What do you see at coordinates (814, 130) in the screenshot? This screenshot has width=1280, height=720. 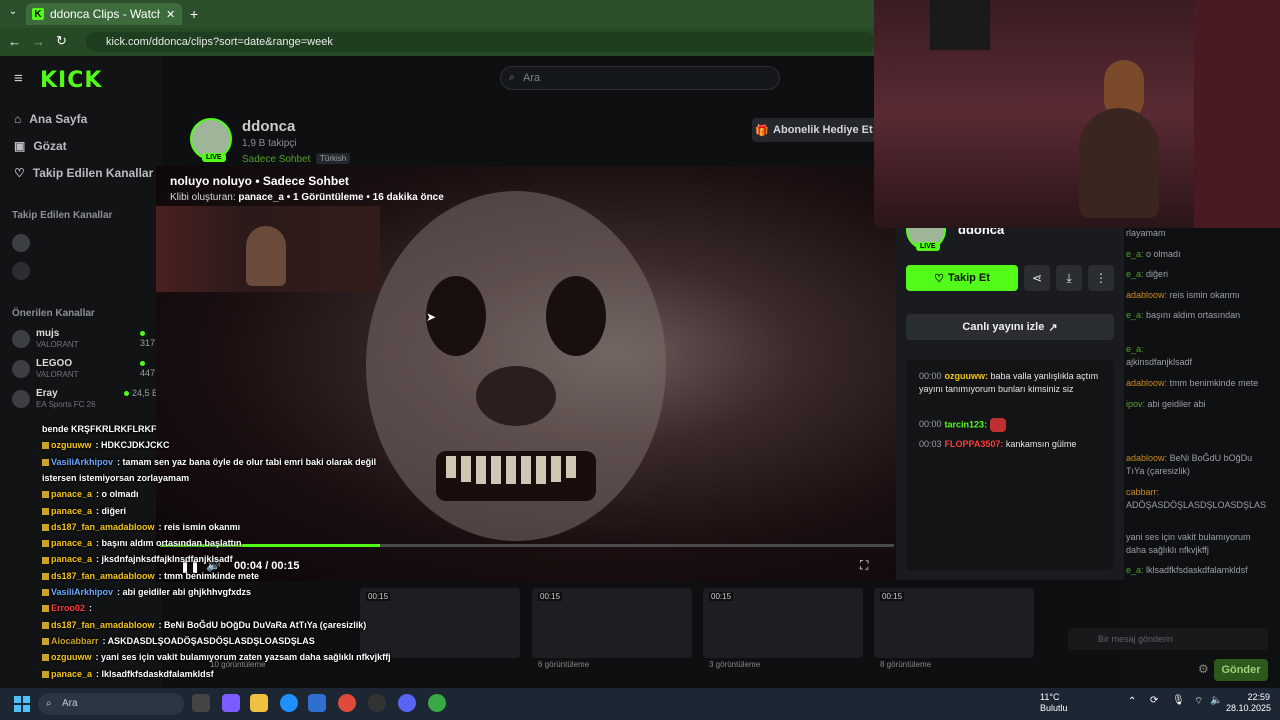 I see `gift-sub-button: 🎁 Abonelik Hediye Et` at bounding box center [814, 130].